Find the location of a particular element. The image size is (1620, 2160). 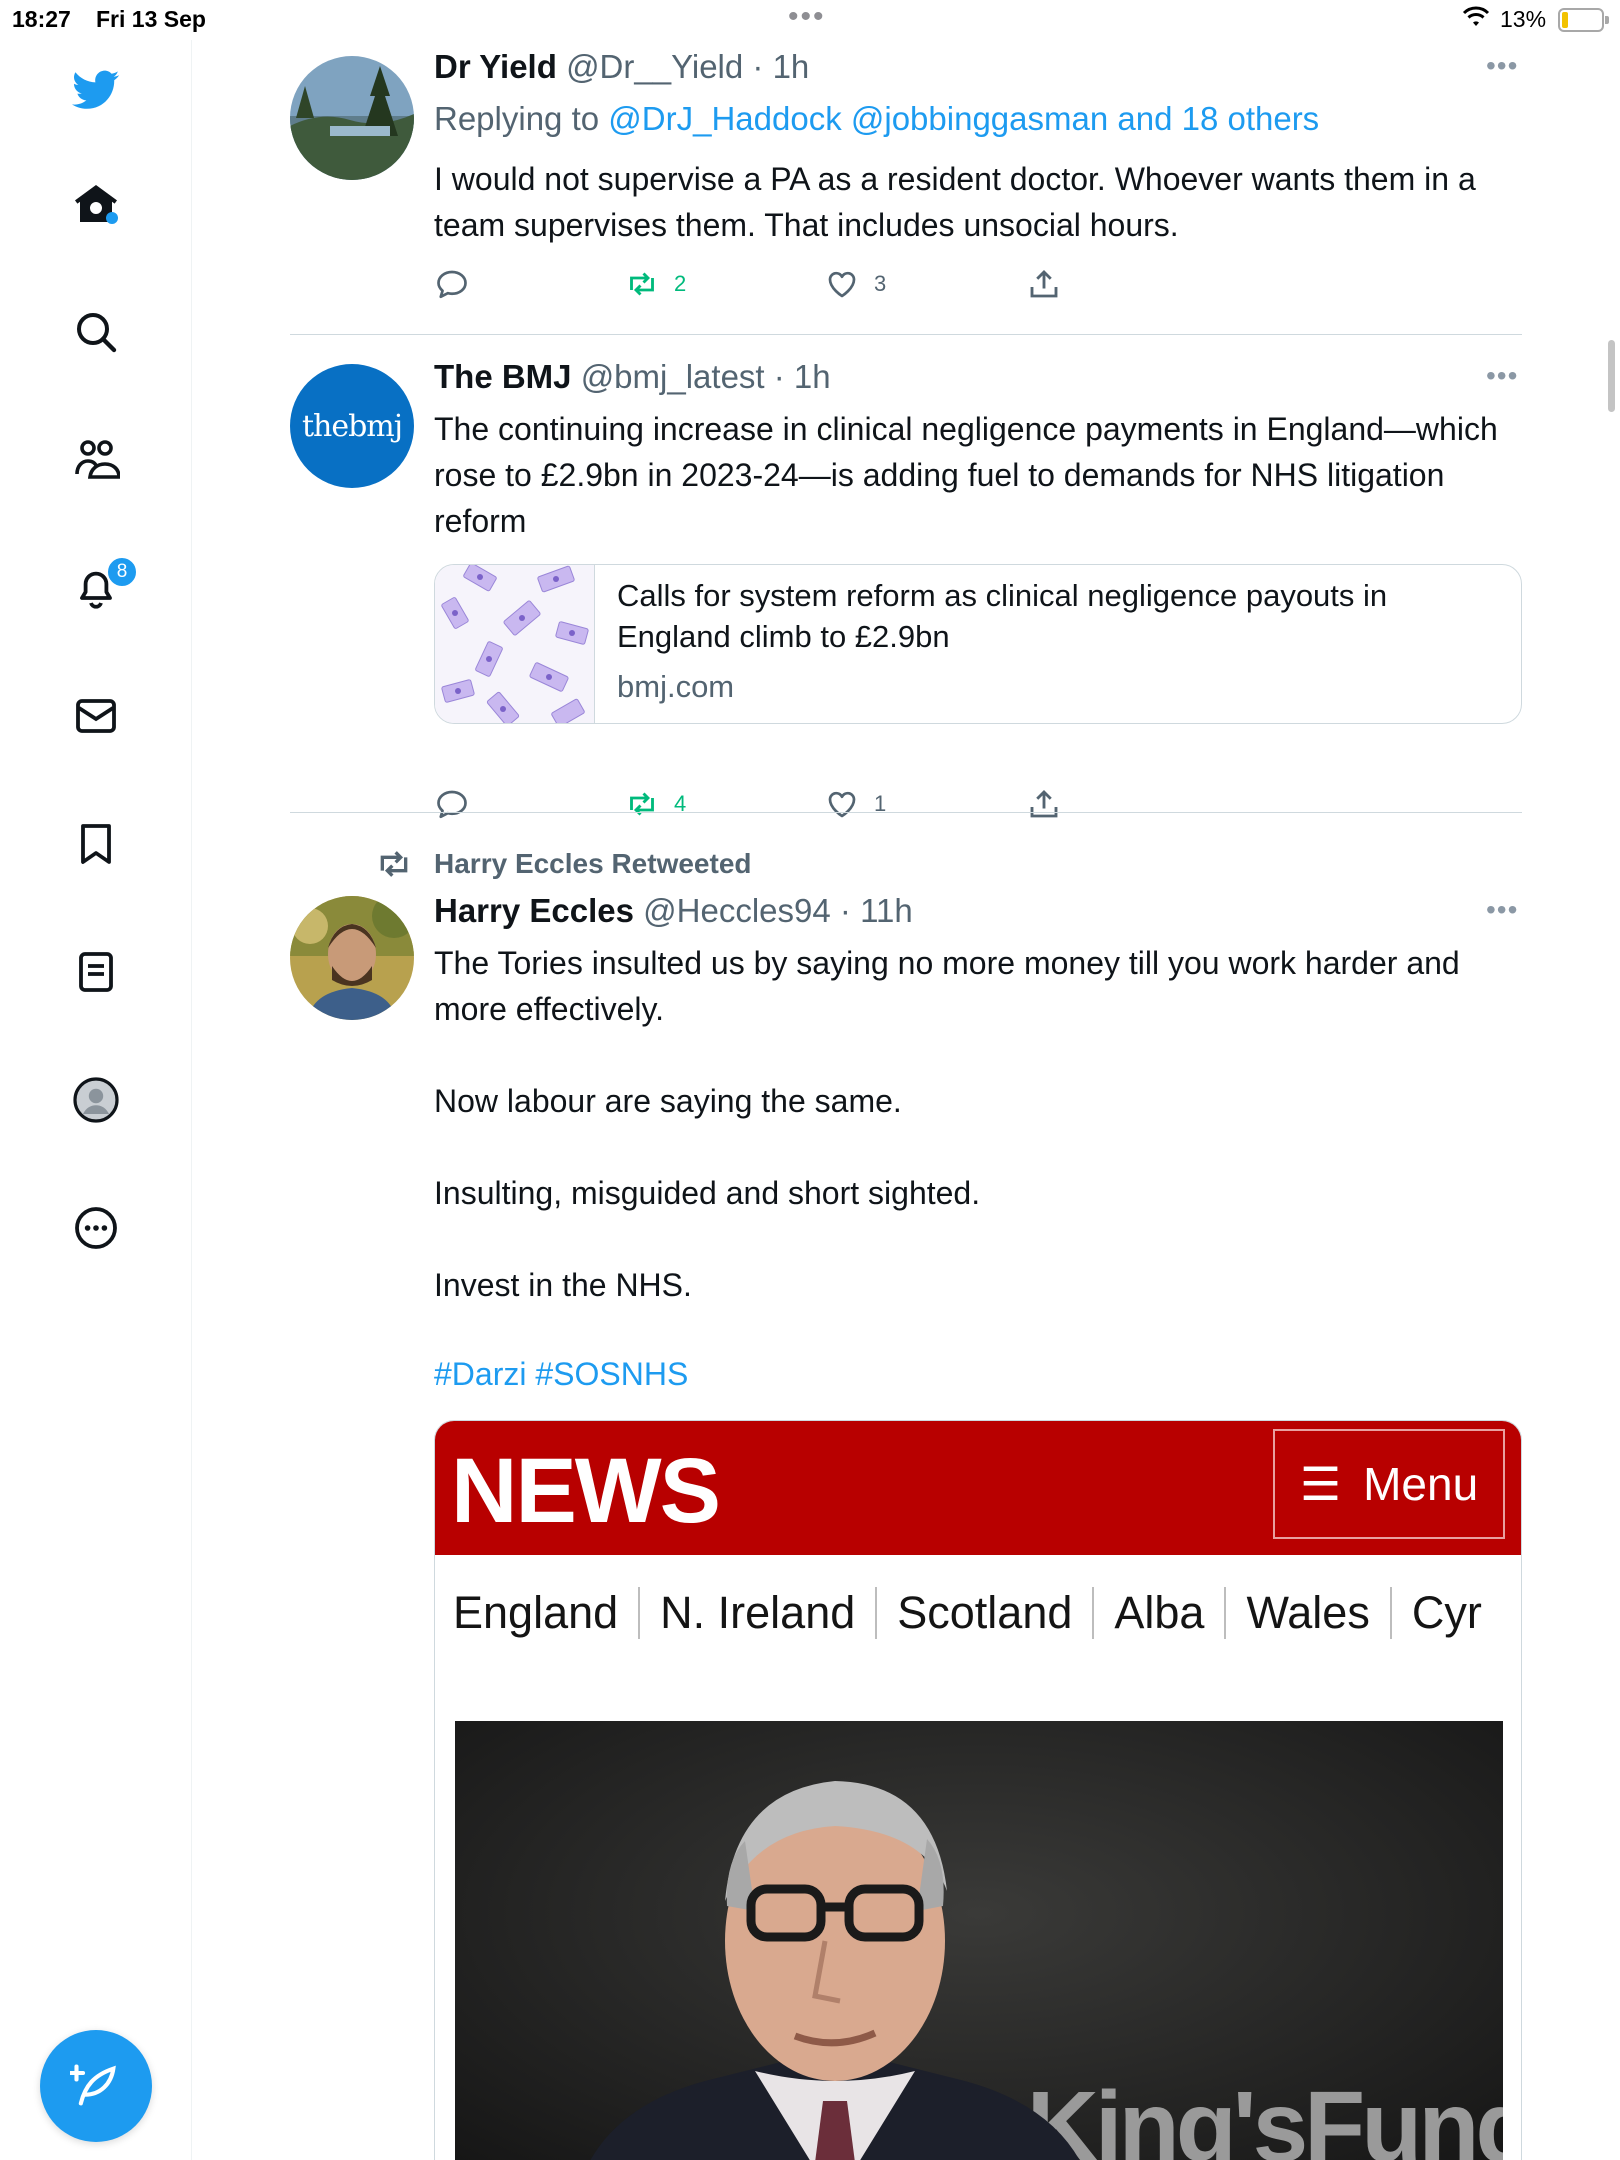

wifi-icon is located at coordinates (1476, 20).